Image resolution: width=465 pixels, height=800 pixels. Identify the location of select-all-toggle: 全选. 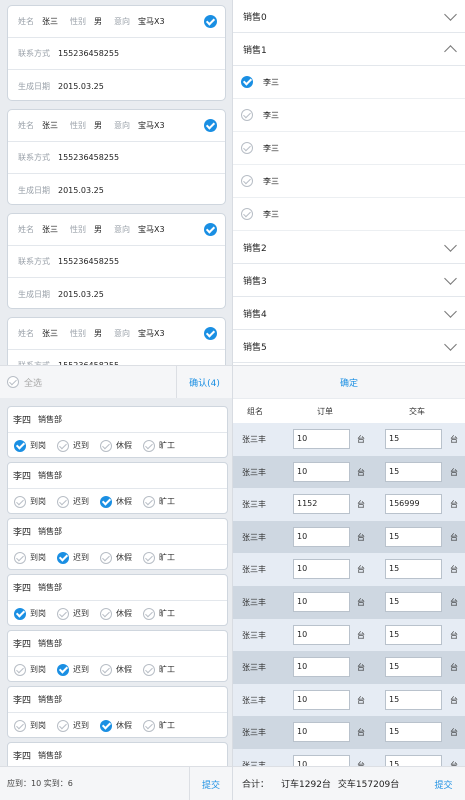
(24, 382).